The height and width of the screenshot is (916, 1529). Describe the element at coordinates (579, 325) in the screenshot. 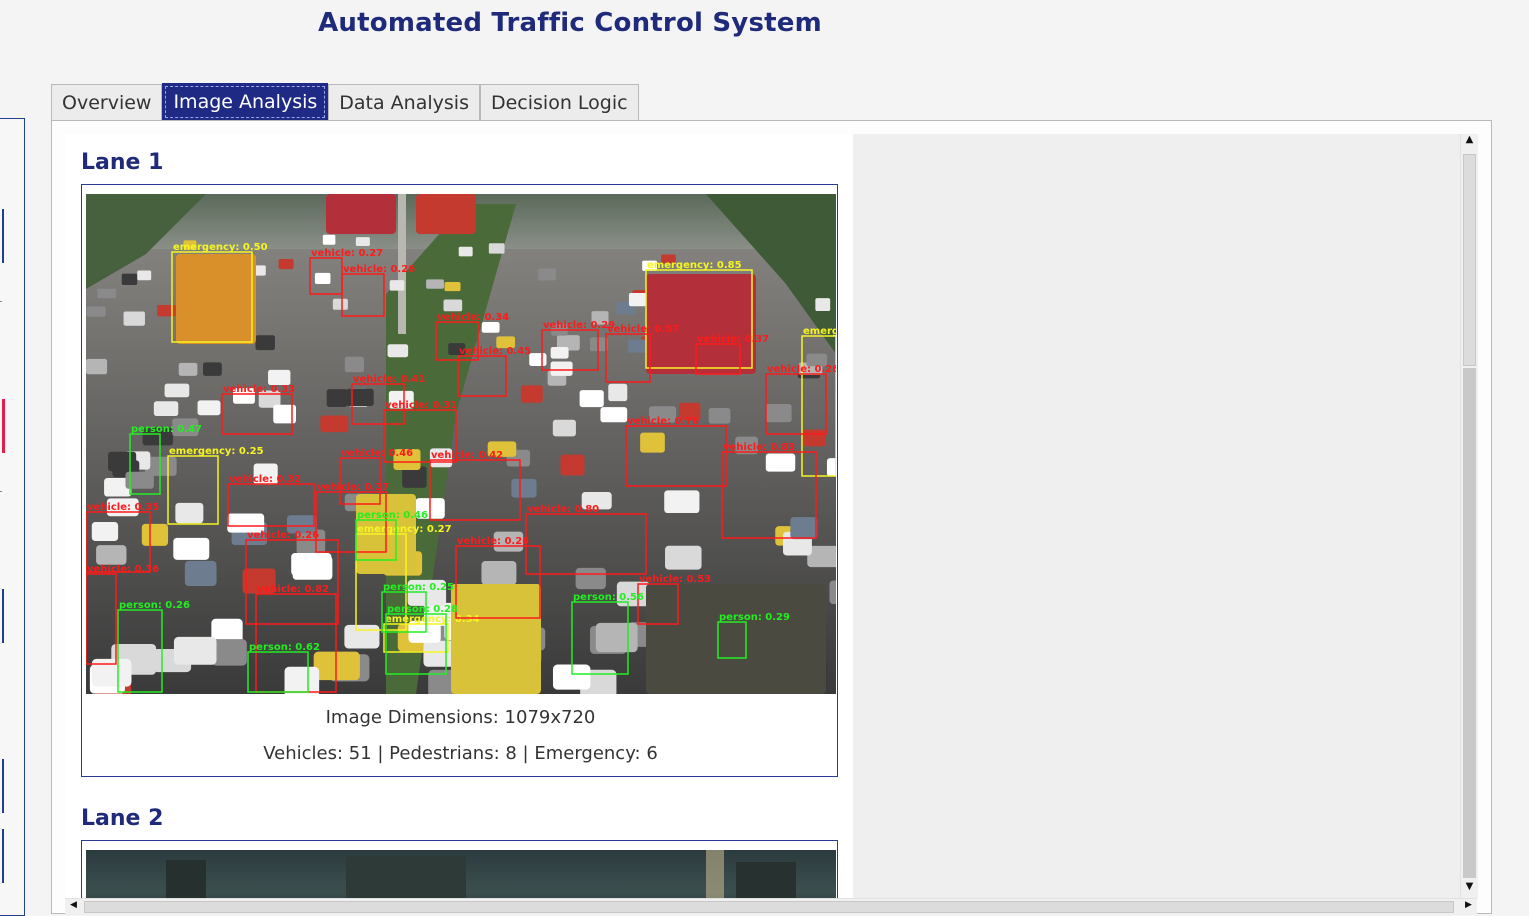

I see `detection-label: vehicle: 0.29` at that location.